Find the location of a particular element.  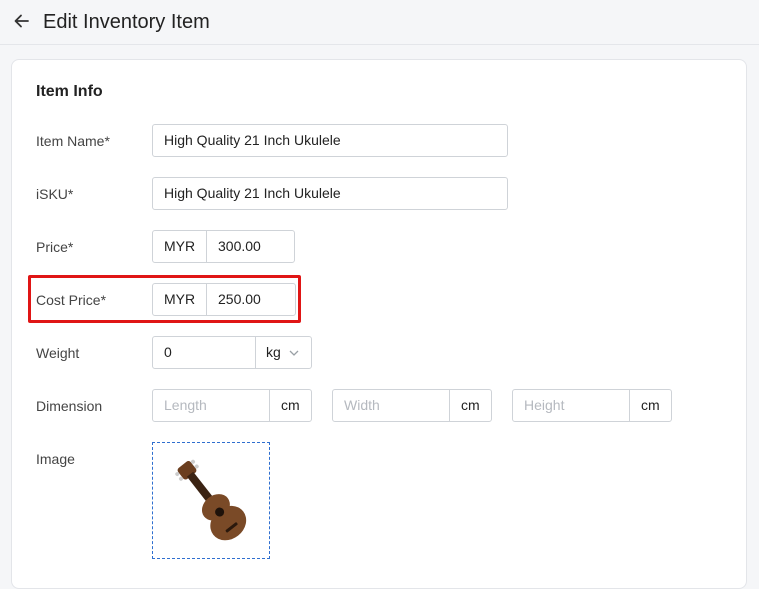

length-input: Length is located at coordinates (211, 405).